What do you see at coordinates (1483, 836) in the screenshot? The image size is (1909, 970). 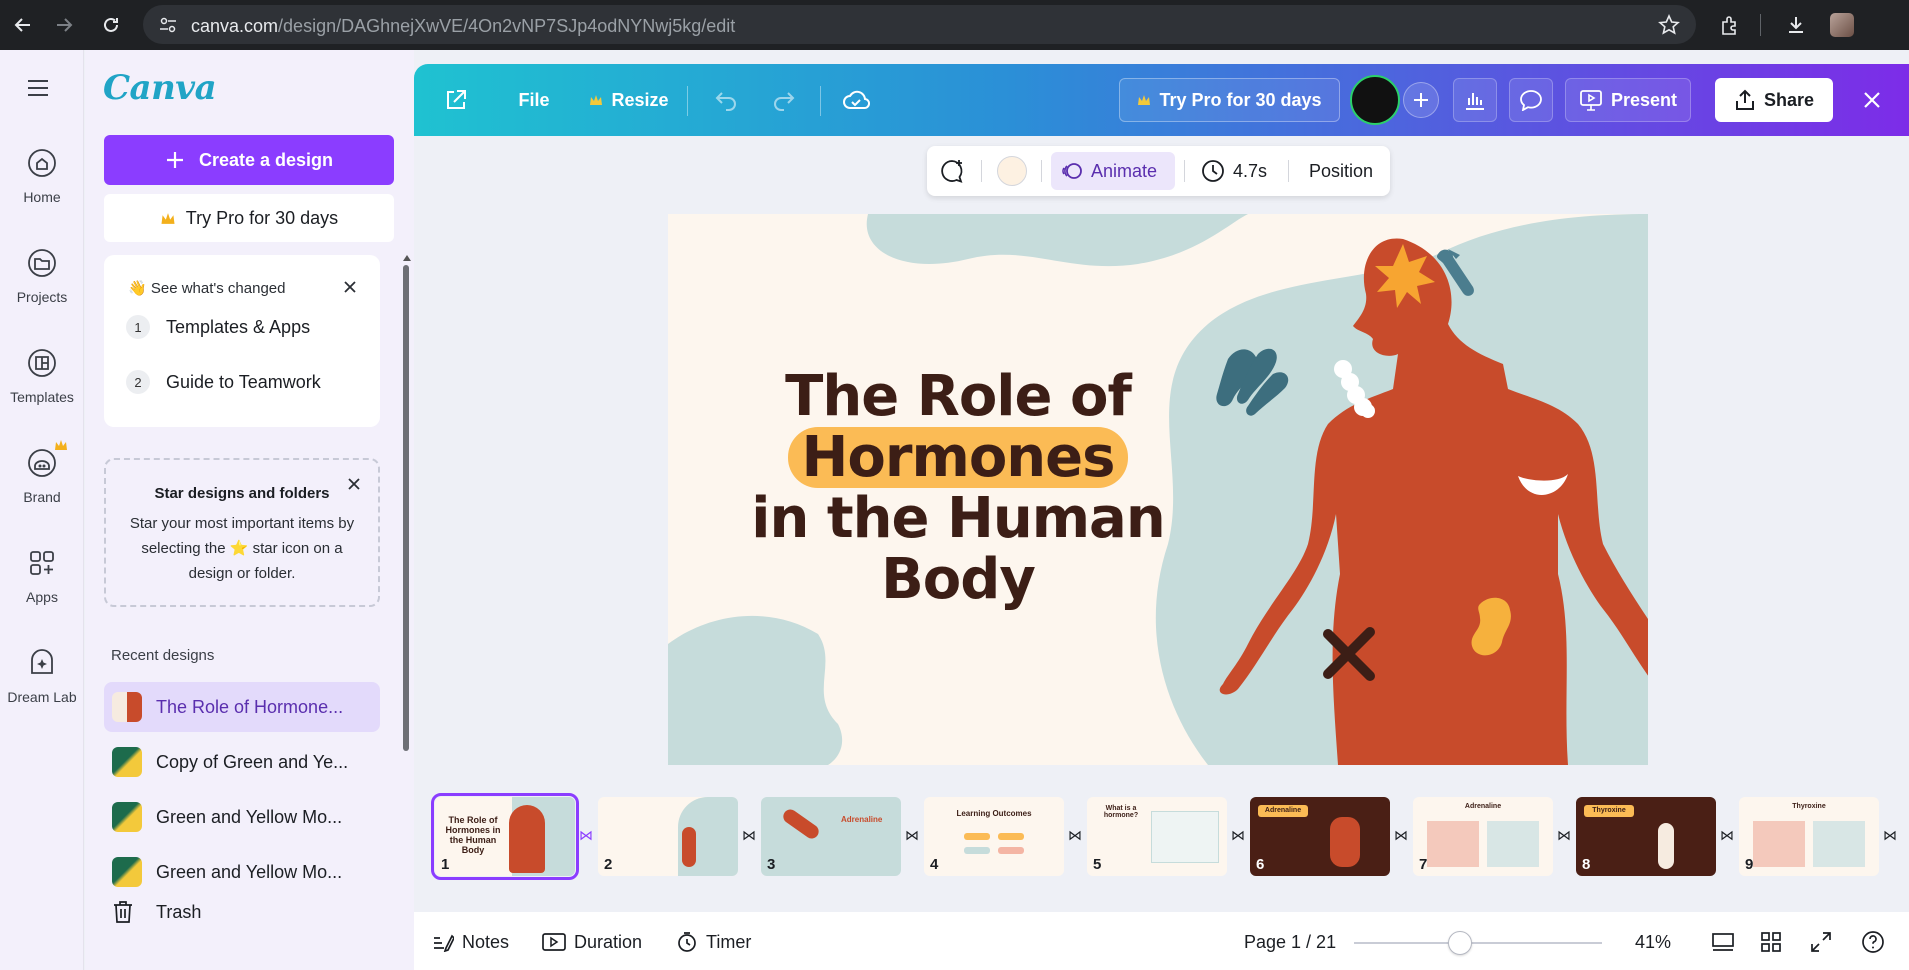 I see `slide-thumbnail: Adrenaline 7` at bounding box center [1483, 836].